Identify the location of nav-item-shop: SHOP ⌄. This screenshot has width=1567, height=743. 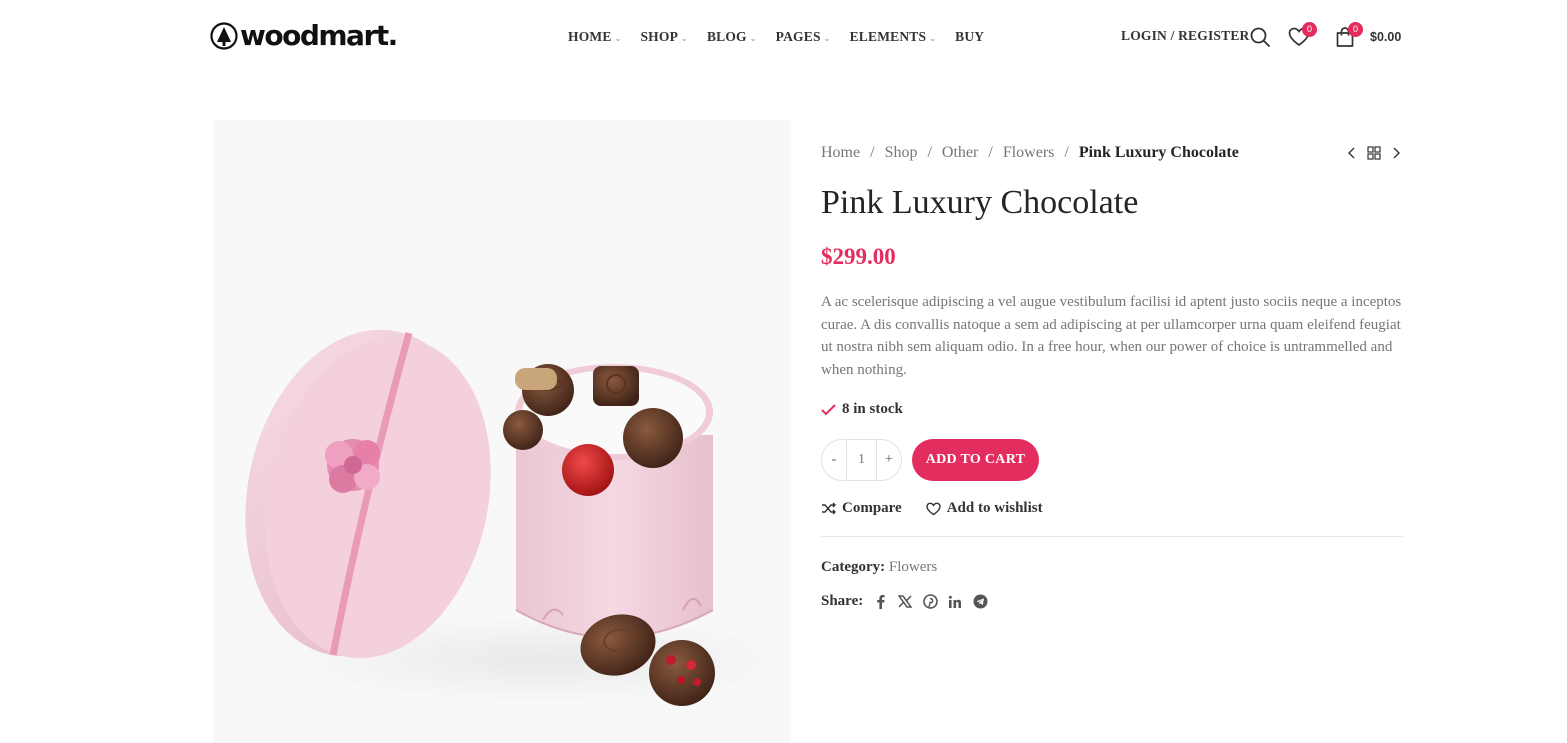
(663, 37).